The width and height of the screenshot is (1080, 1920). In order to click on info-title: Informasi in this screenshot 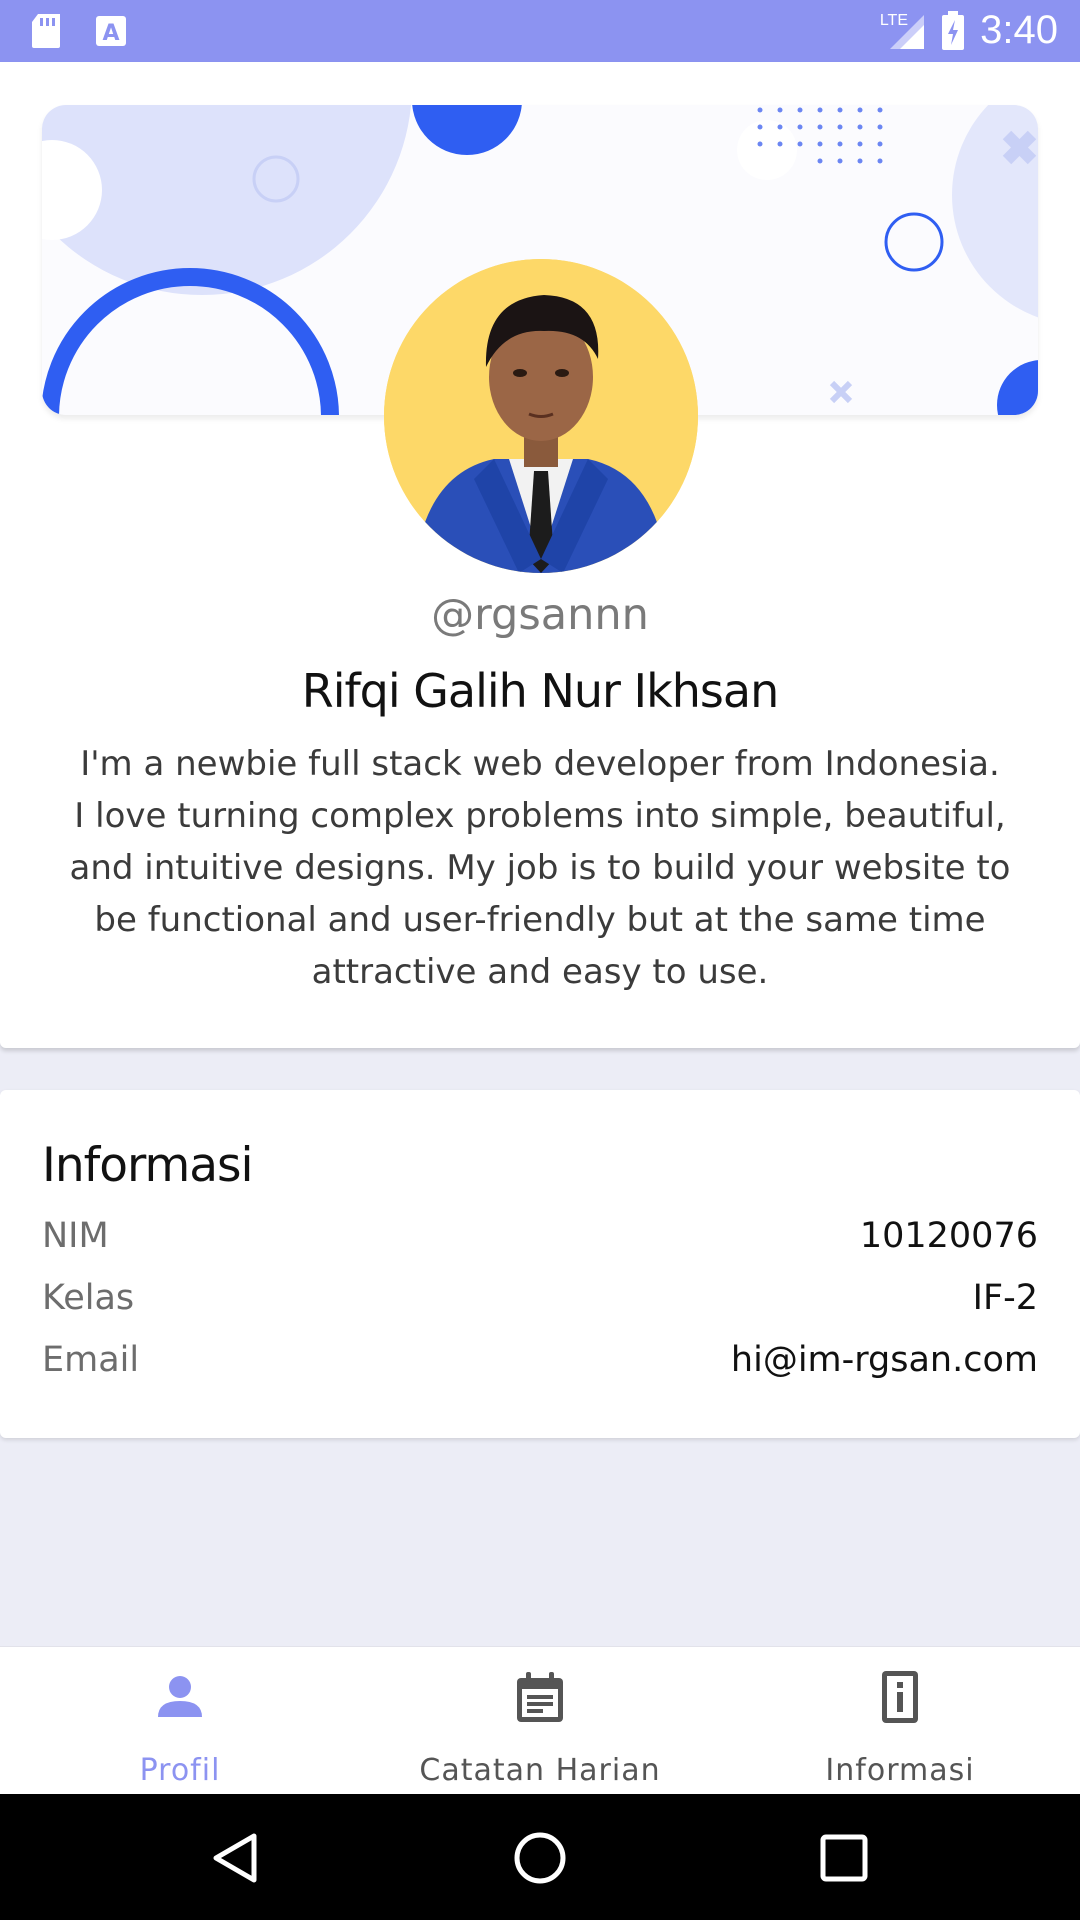, I will do `click(148, 1165)`.